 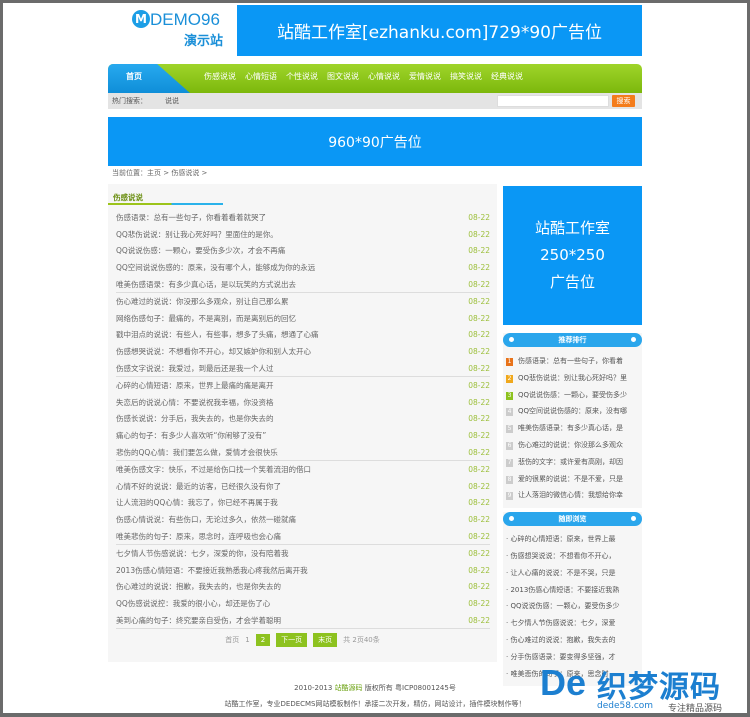 What do you see at coordinates (303, 385) in the screenshot?
I see `list-item: 心碎的心情短语：原来，世界上最痛的痛是离开 08-22` at bounding box center [303, 385].